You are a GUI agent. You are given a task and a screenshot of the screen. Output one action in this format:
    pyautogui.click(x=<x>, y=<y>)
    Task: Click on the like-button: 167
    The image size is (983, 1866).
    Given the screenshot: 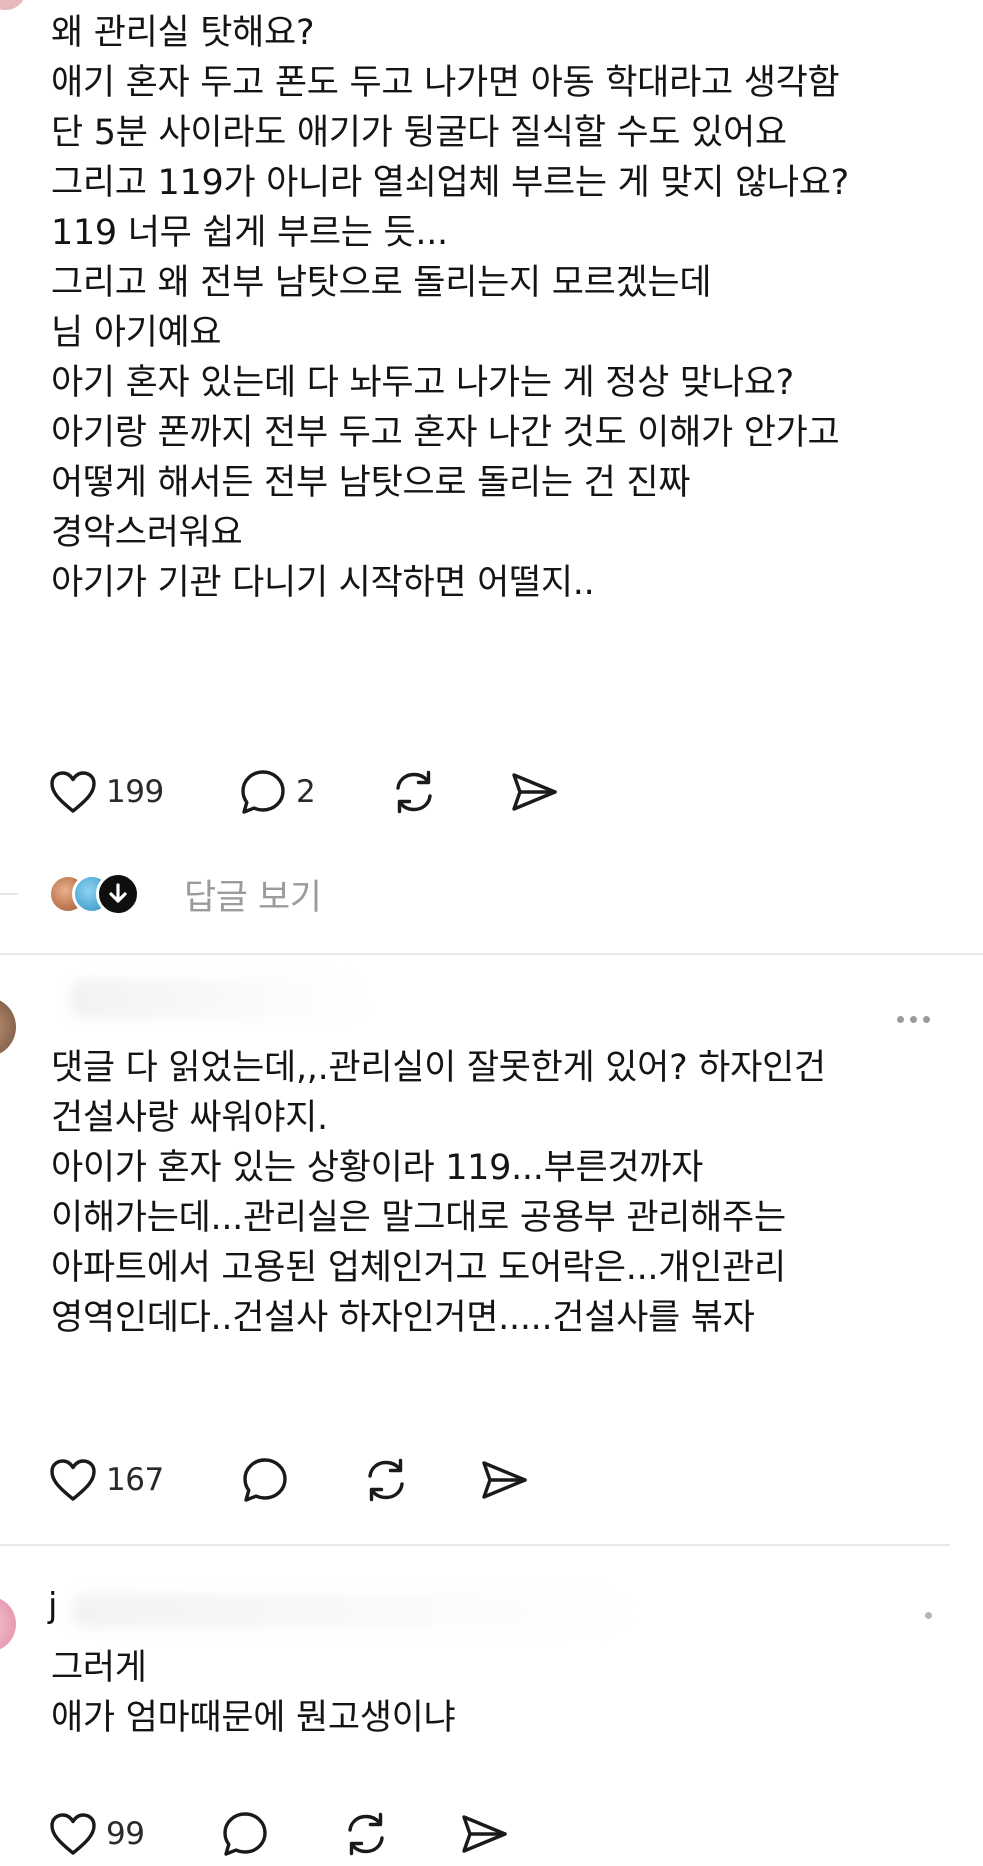 What is the action you would take?
    pyautogui.click(x=106, y=1480)
    